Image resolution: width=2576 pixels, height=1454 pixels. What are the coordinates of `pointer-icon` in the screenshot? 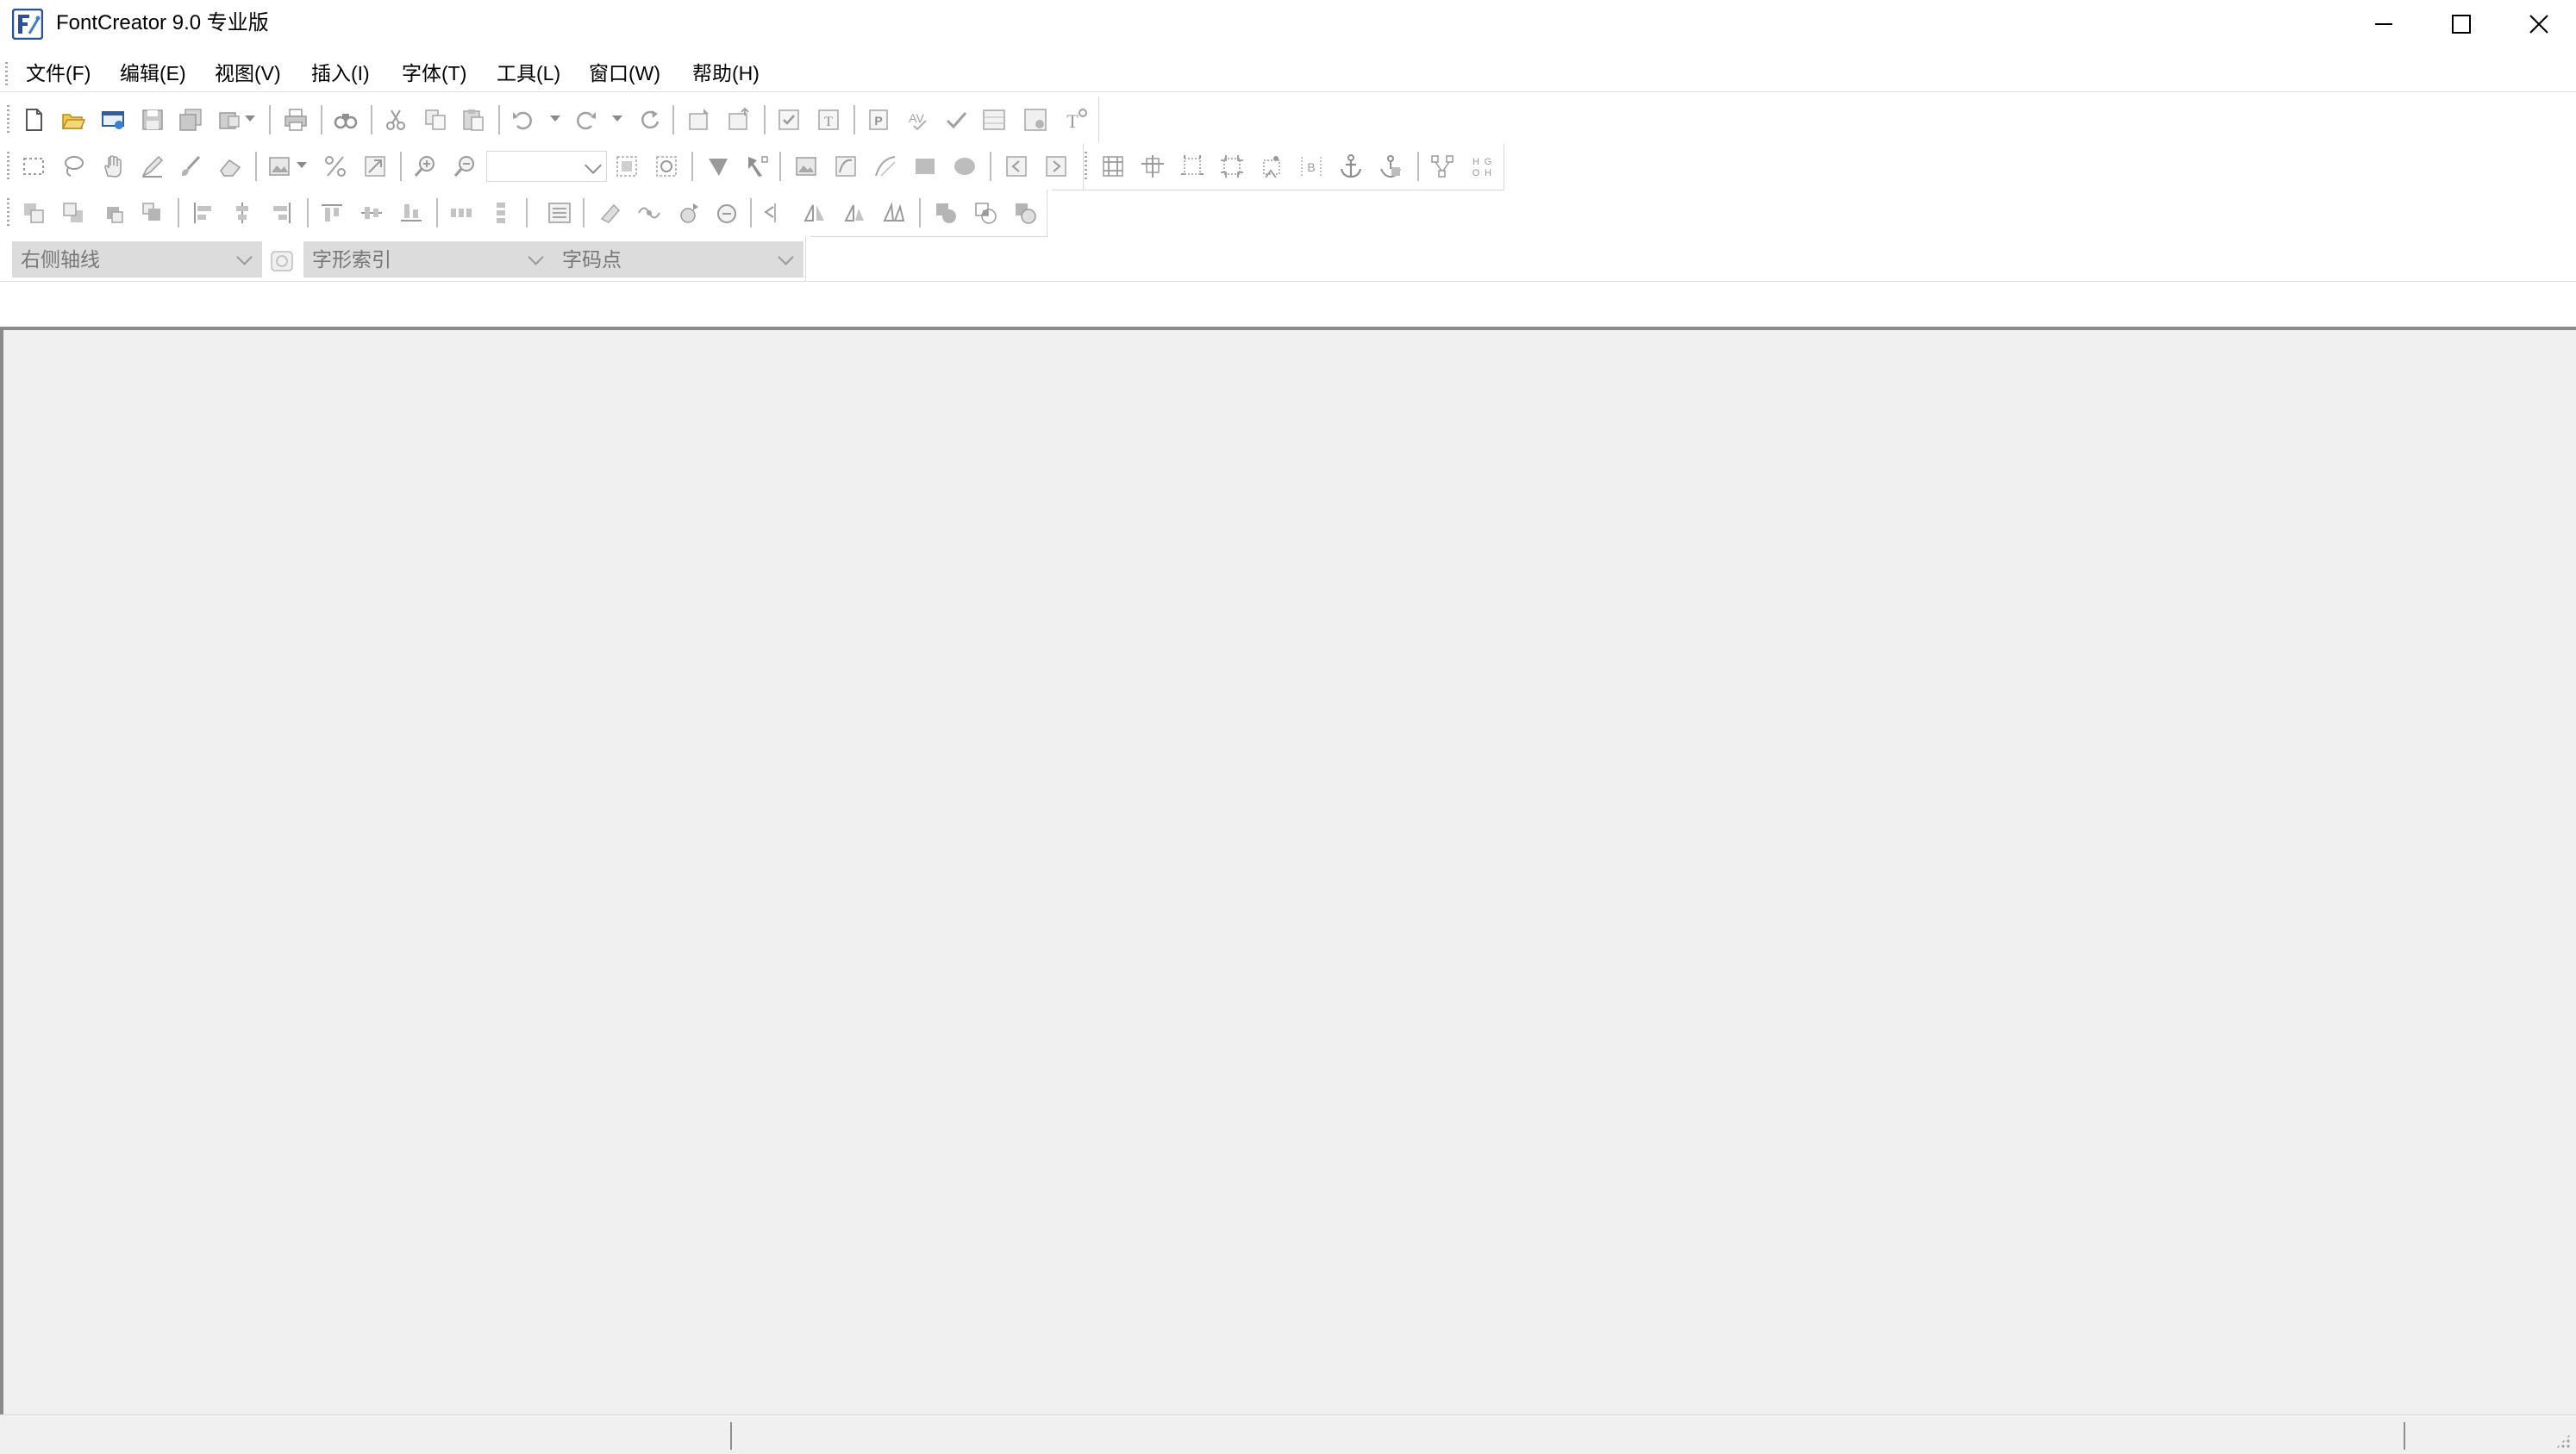 It's located at (718, 166).